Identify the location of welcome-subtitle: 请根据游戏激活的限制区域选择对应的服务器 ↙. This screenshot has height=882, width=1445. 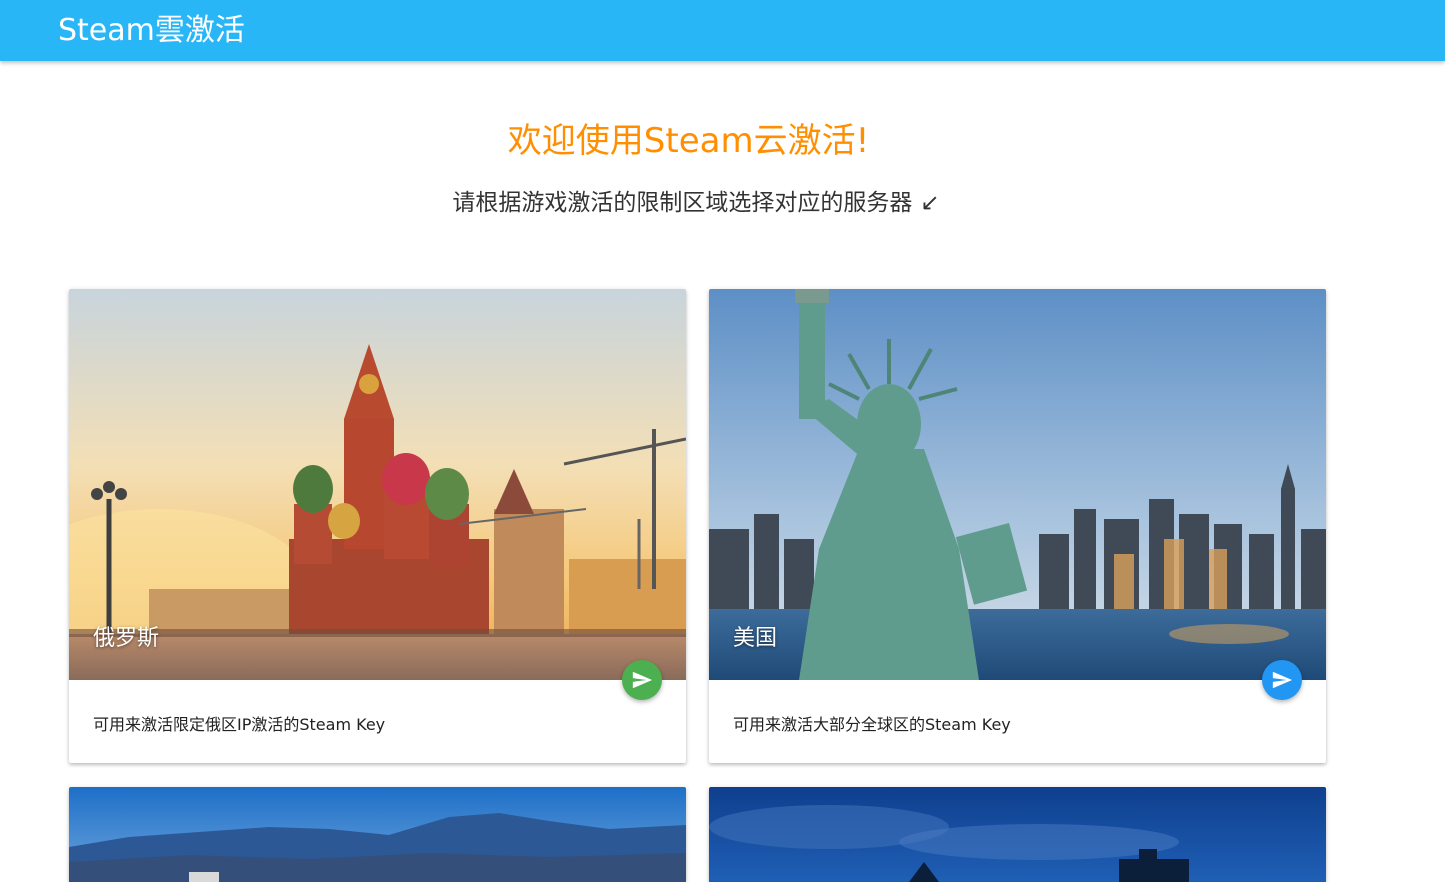
(696, 203).